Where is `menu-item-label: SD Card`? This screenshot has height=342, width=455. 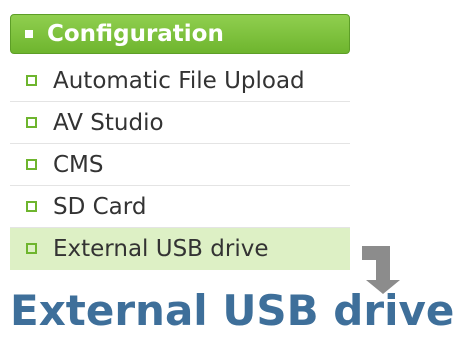 menu-item-label: SD Card is located at coordinates (100, 206).